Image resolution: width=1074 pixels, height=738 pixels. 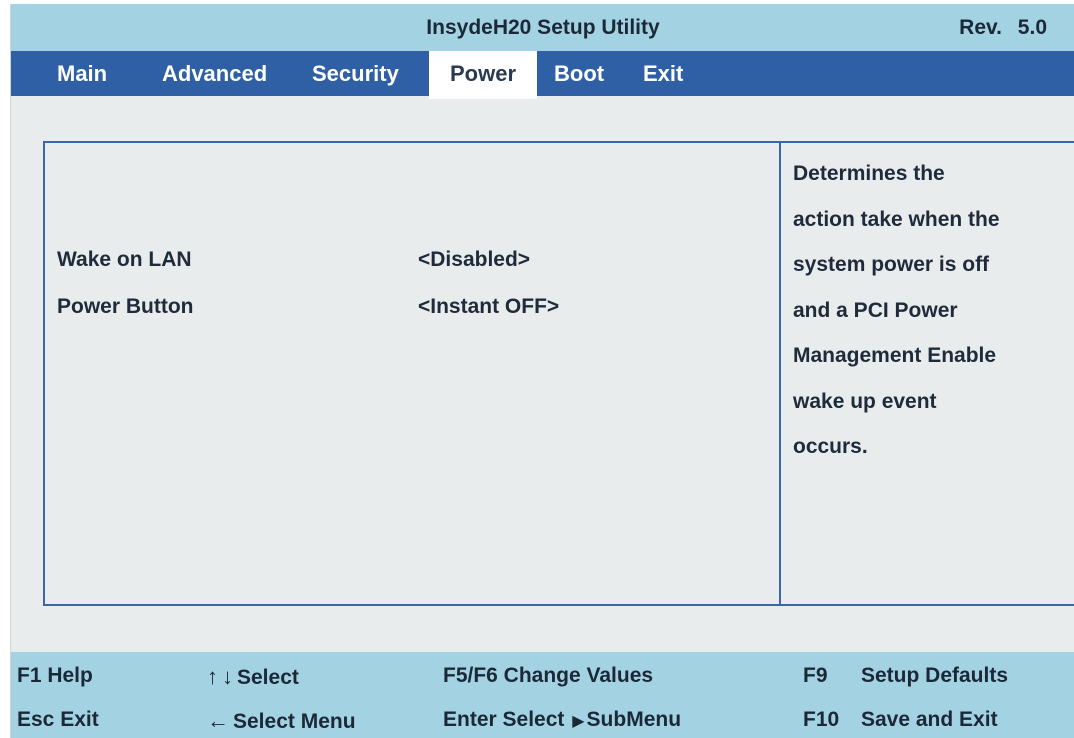 I want to click on key-enter-submenu: Enter Select ▶SubMenu, so click(x=562, y=720).